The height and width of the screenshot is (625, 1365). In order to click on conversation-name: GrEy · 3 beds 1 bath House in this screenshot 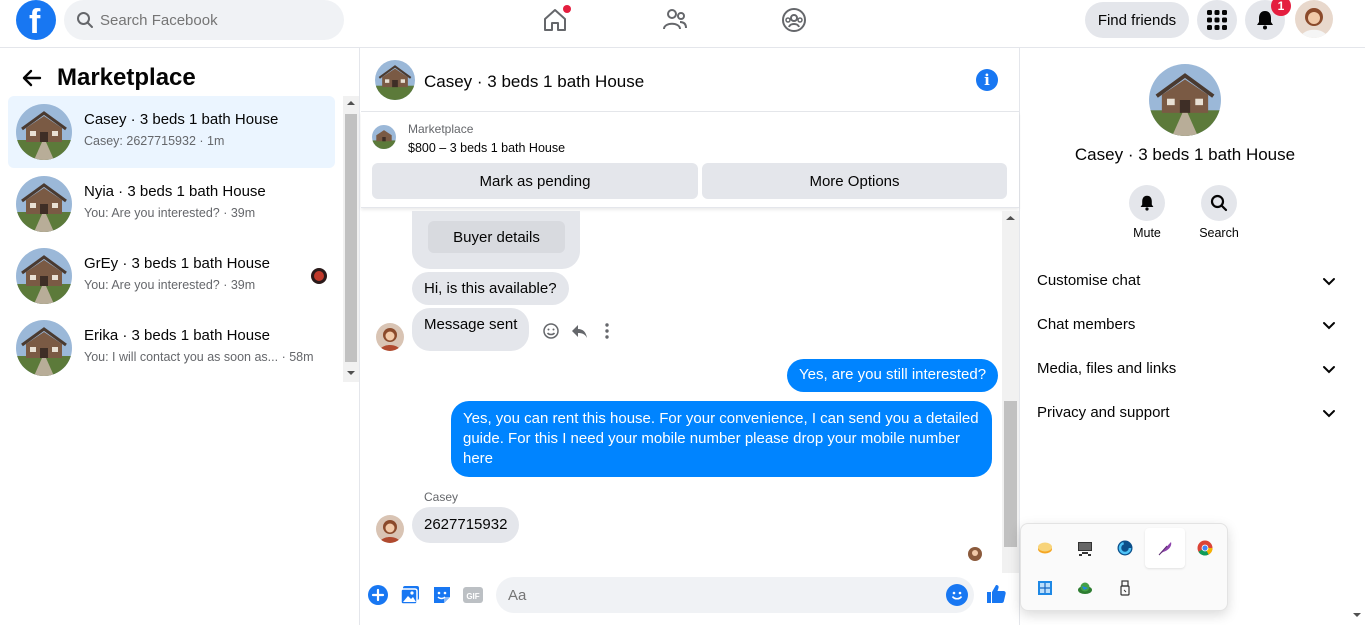, I will do `click(177, 263)`.